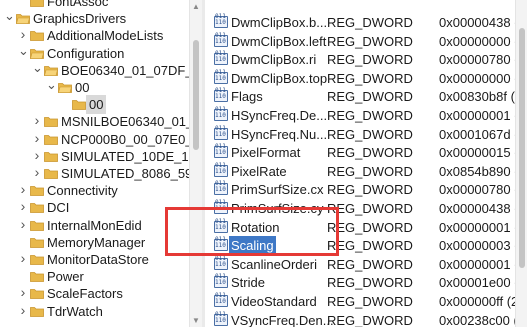 This screenshot has height=327, width=527. Describe the element at coordinates (195, 163) in the screenshot. I see `tree-scrollbar: ▲ ▼` at that location.